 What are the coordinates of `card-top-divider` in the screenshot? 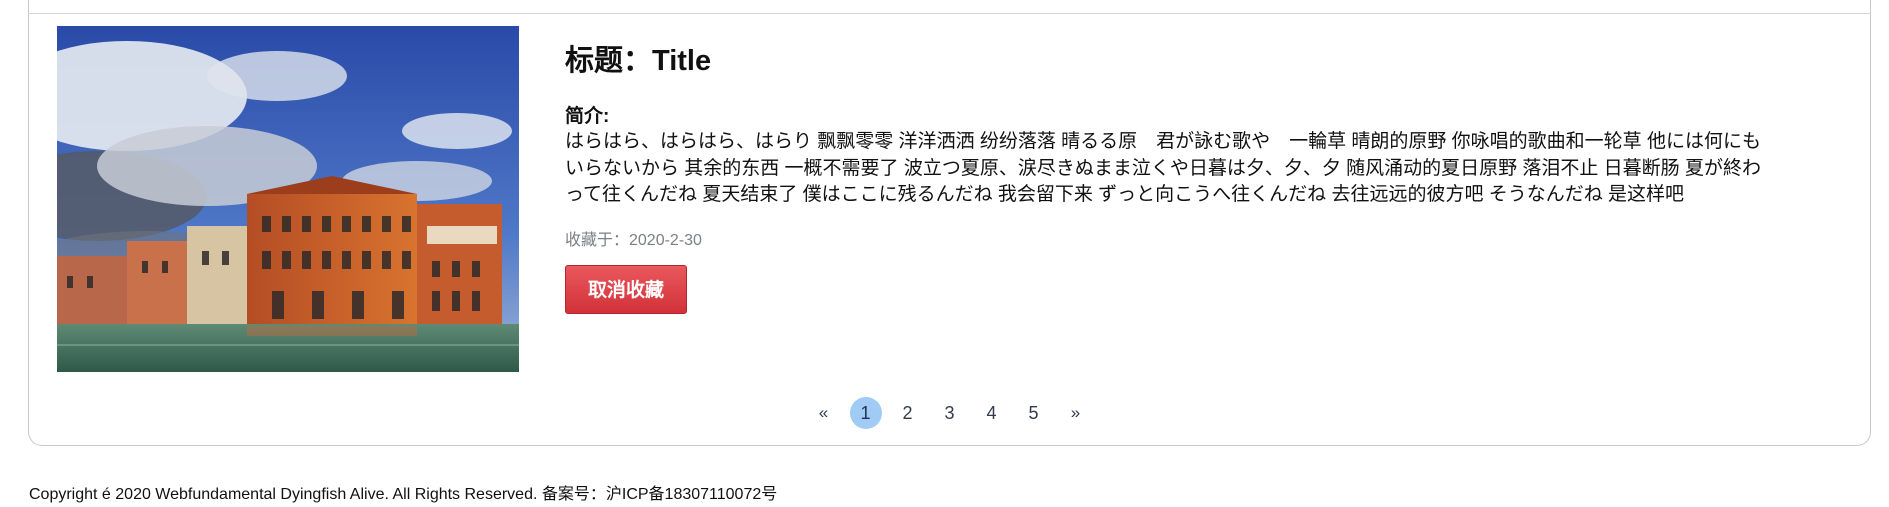 It's located at (949, 13).